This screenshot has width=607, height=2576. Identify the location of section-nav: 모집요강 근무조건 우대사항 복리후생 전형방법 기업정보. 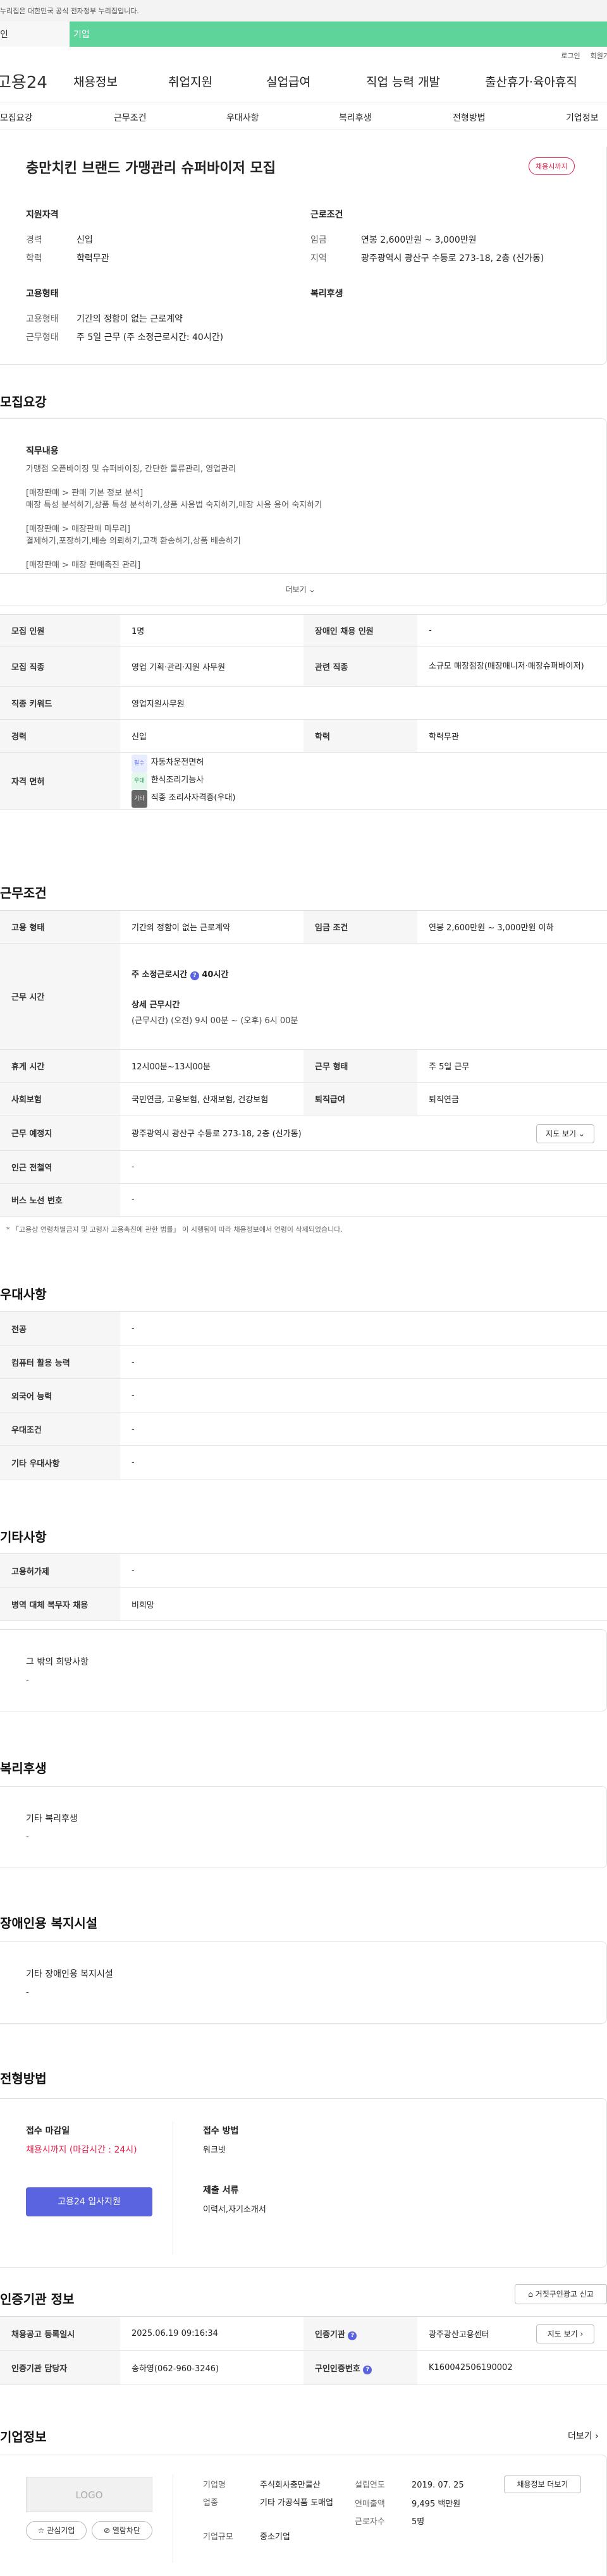
(303, 116).